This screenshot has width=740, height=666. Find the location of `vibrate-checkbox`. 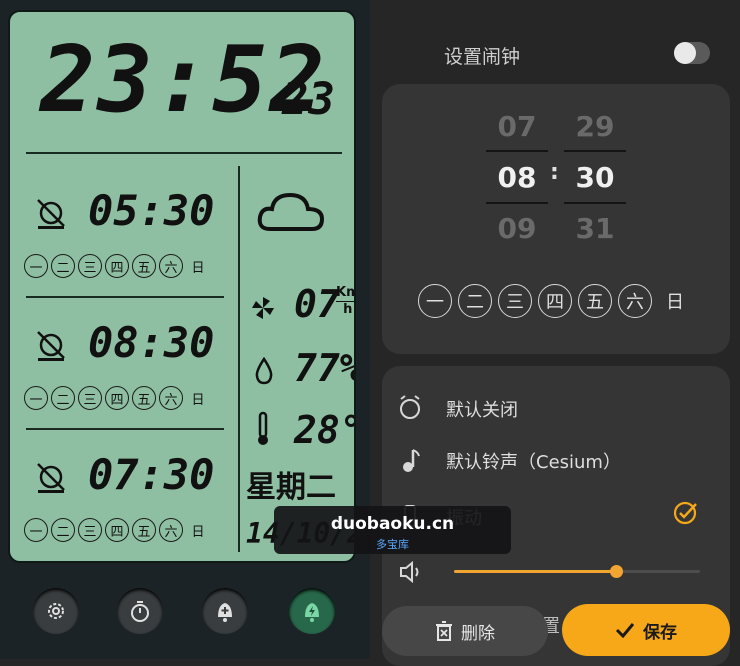

vibrate-checkbox is located at coordinates (686, 513).